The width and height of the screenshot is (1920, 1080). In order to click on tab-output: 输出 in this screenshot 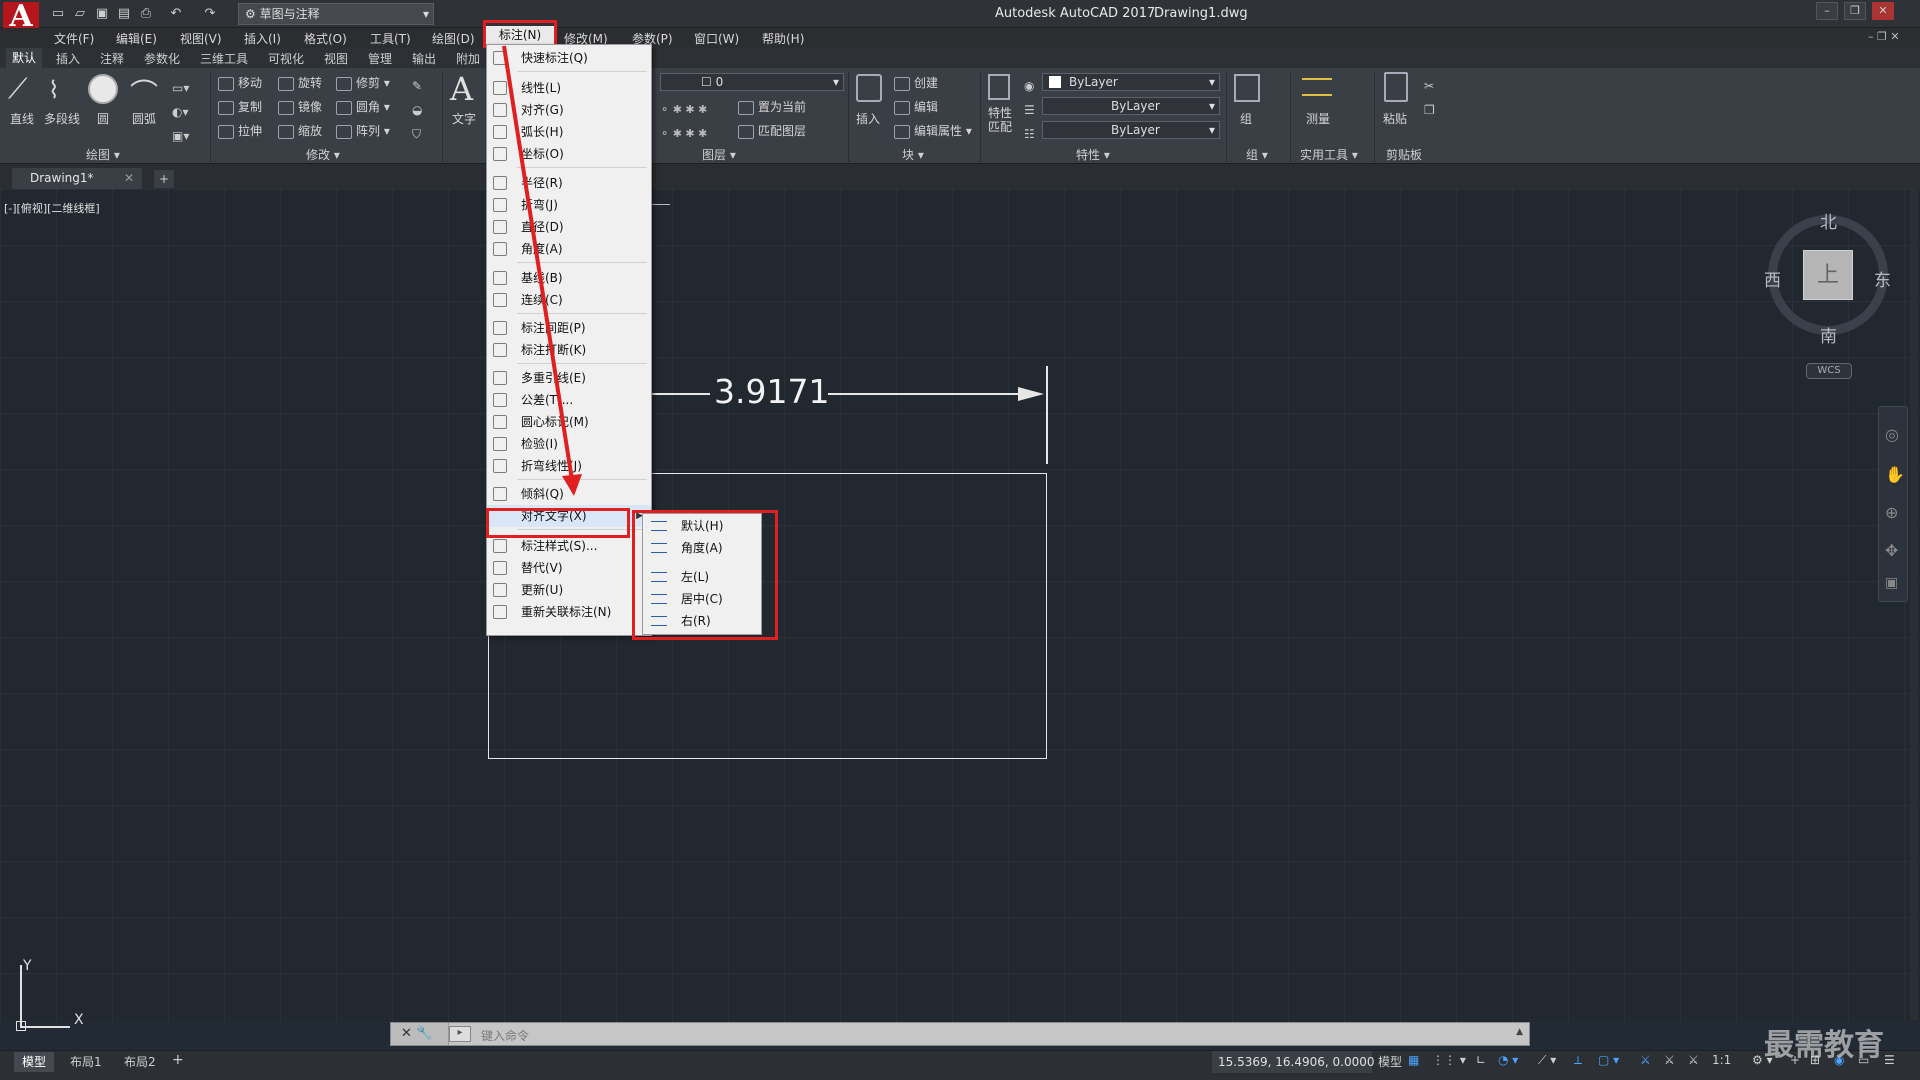, I will do `click(424, 58)`.